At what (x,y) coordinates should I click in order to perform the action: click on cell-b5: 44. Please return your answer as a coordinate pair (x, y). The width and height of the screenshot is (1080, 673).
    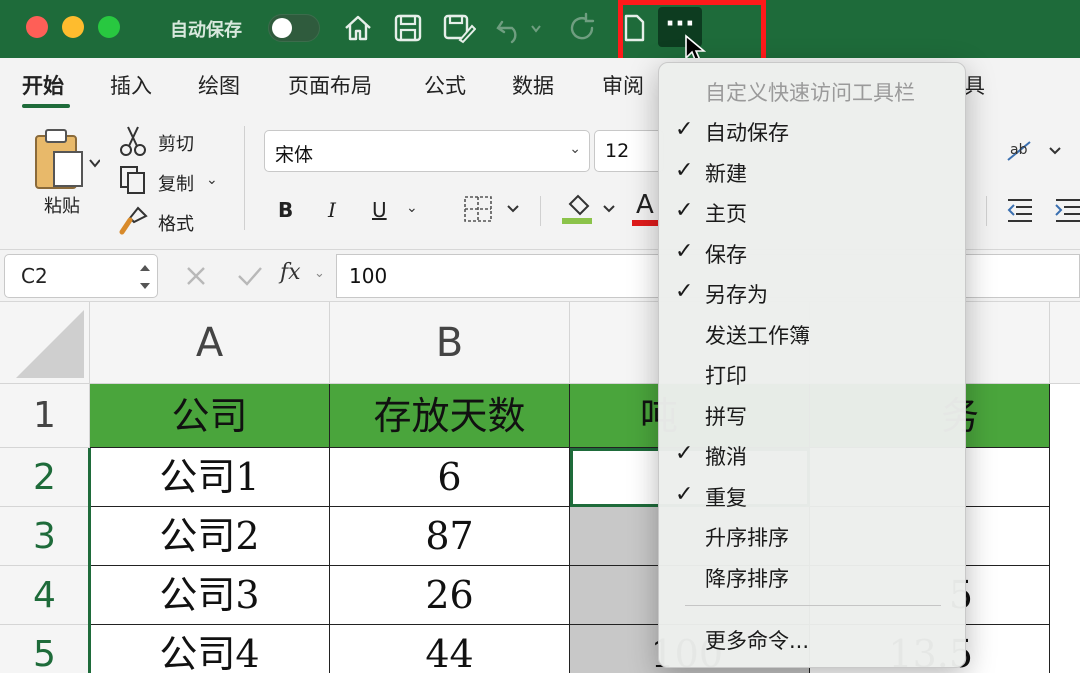
    Looking at the image, I should click on (450, 649).